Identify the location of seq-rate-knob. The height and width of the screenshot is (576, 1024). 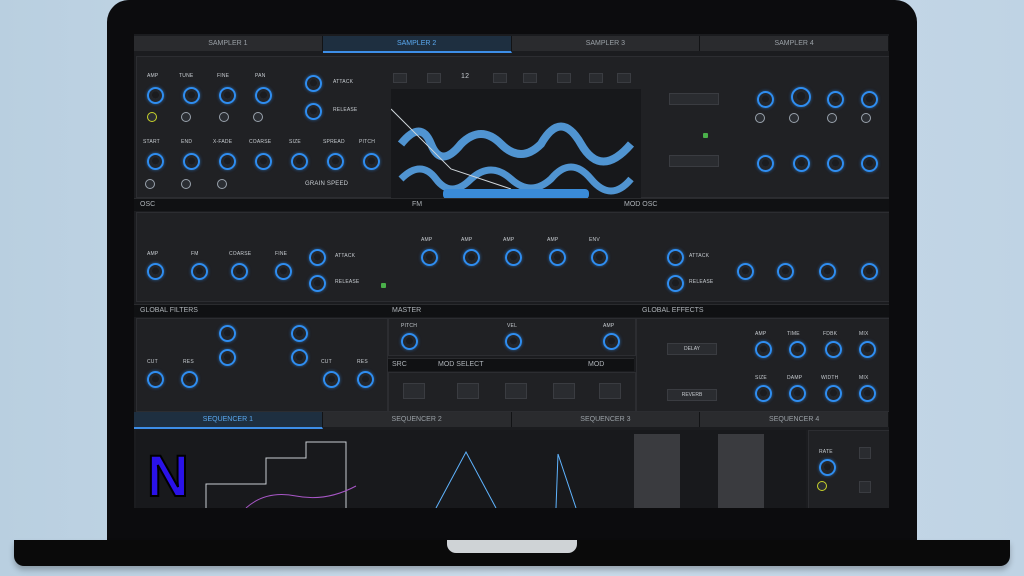
(827, 467).